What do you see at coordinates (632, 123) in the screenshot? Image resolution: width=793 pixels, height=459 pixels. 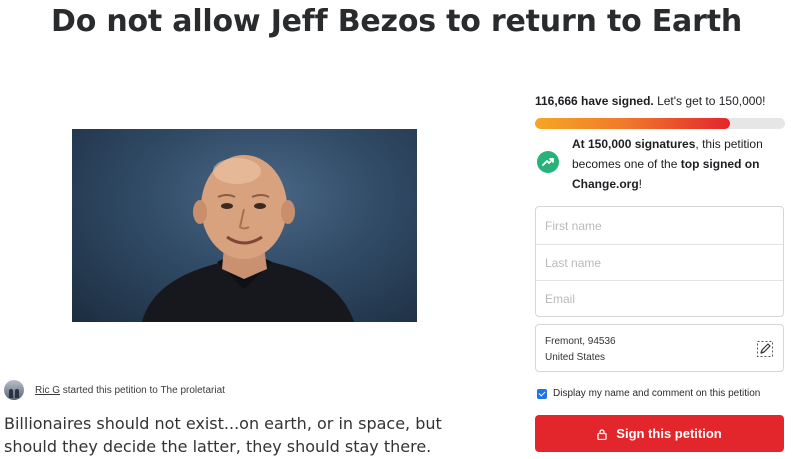 I see `progress-fill` at bounding box center [632, 123].